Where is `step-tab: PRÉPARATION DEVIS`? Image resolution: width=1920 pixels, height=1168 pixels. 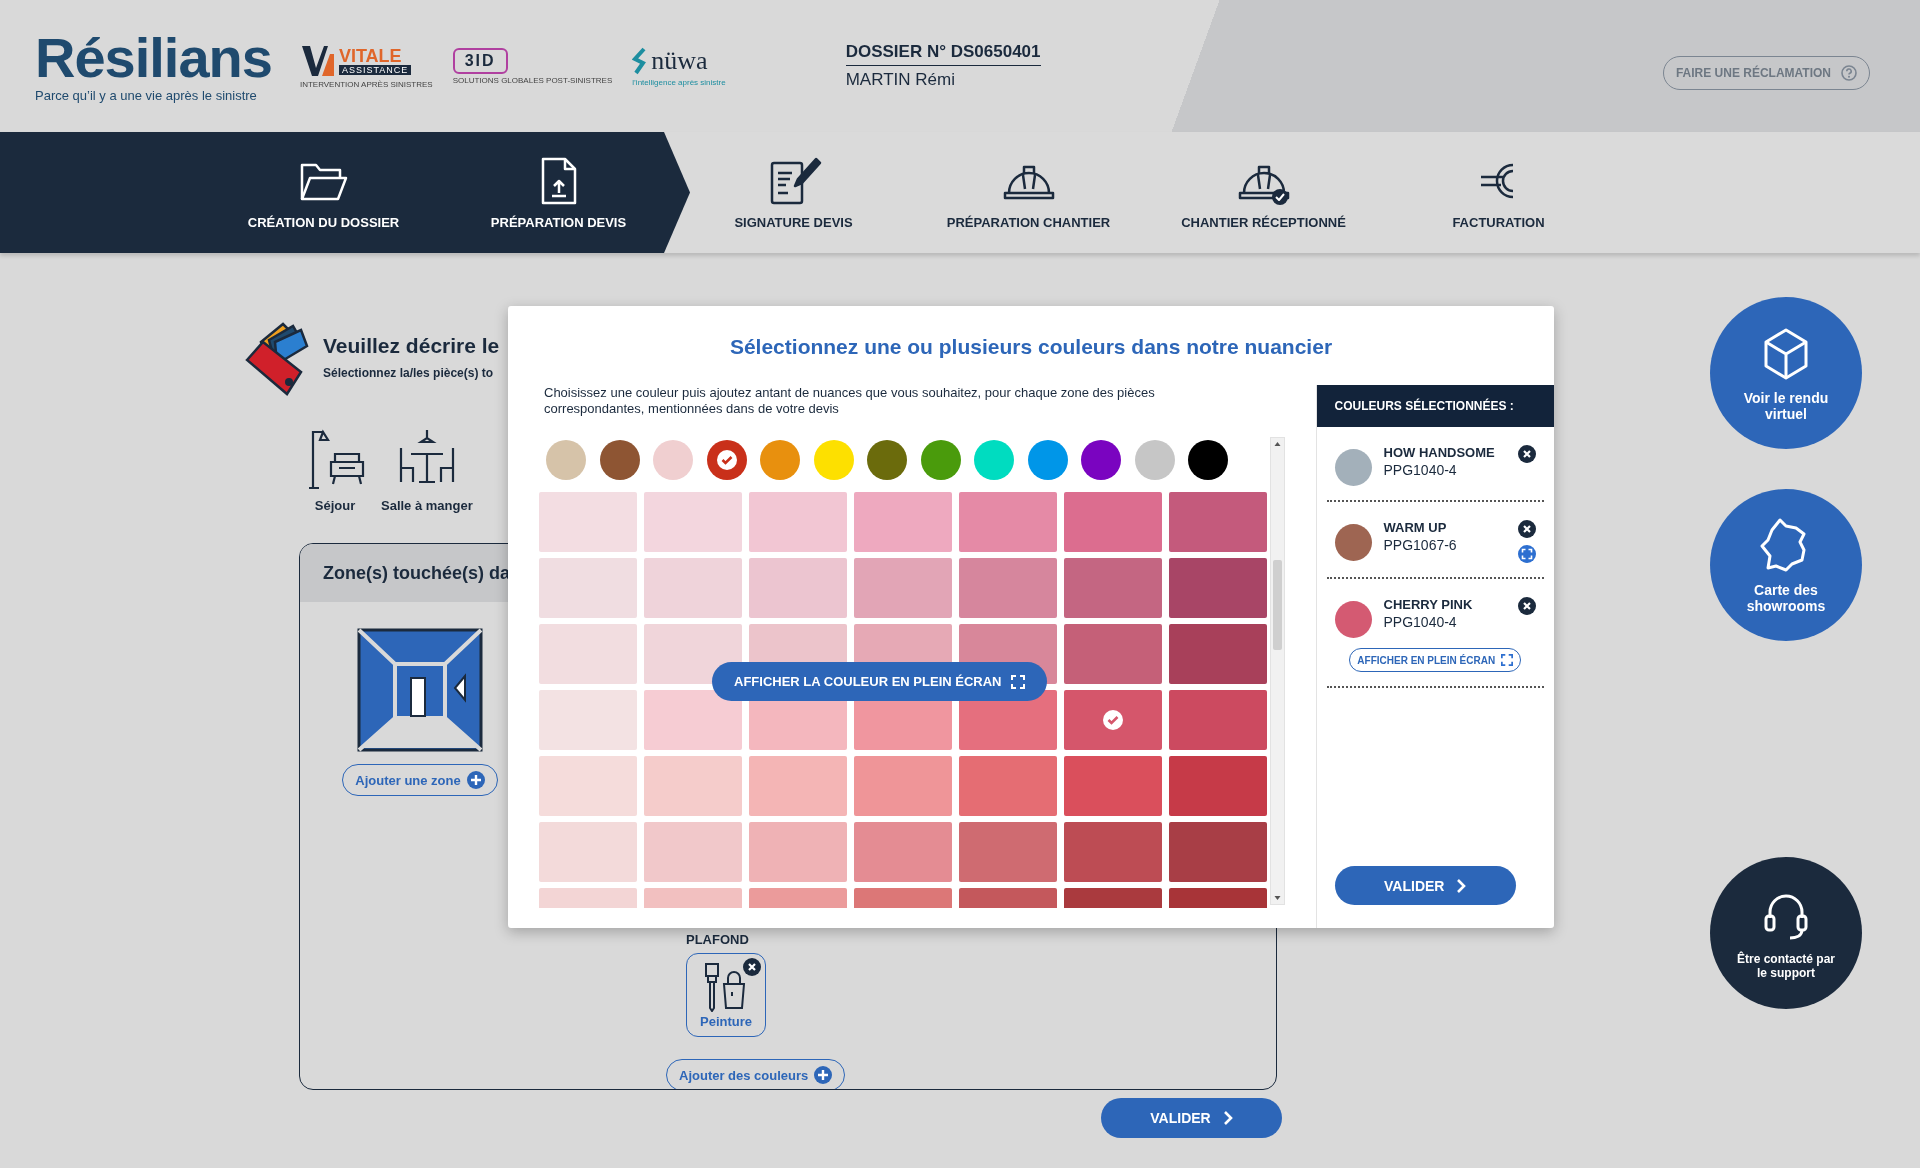
step-tab: PRÉPARATION DEVIS is located at coordinates (558, 192).